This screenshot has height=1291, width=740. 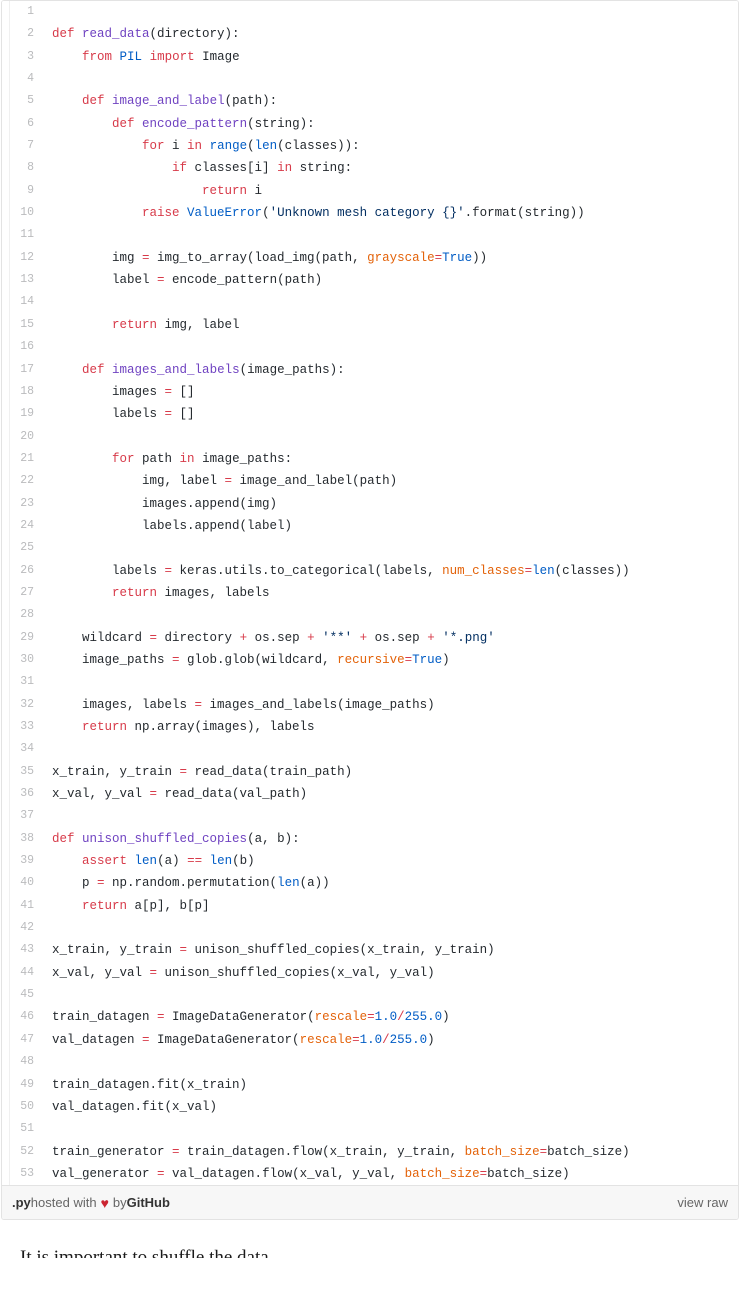 What do you see at coordinates (22, 191) in the screenshot?
I see `line-number: 9` at bounding box center [22, 191].